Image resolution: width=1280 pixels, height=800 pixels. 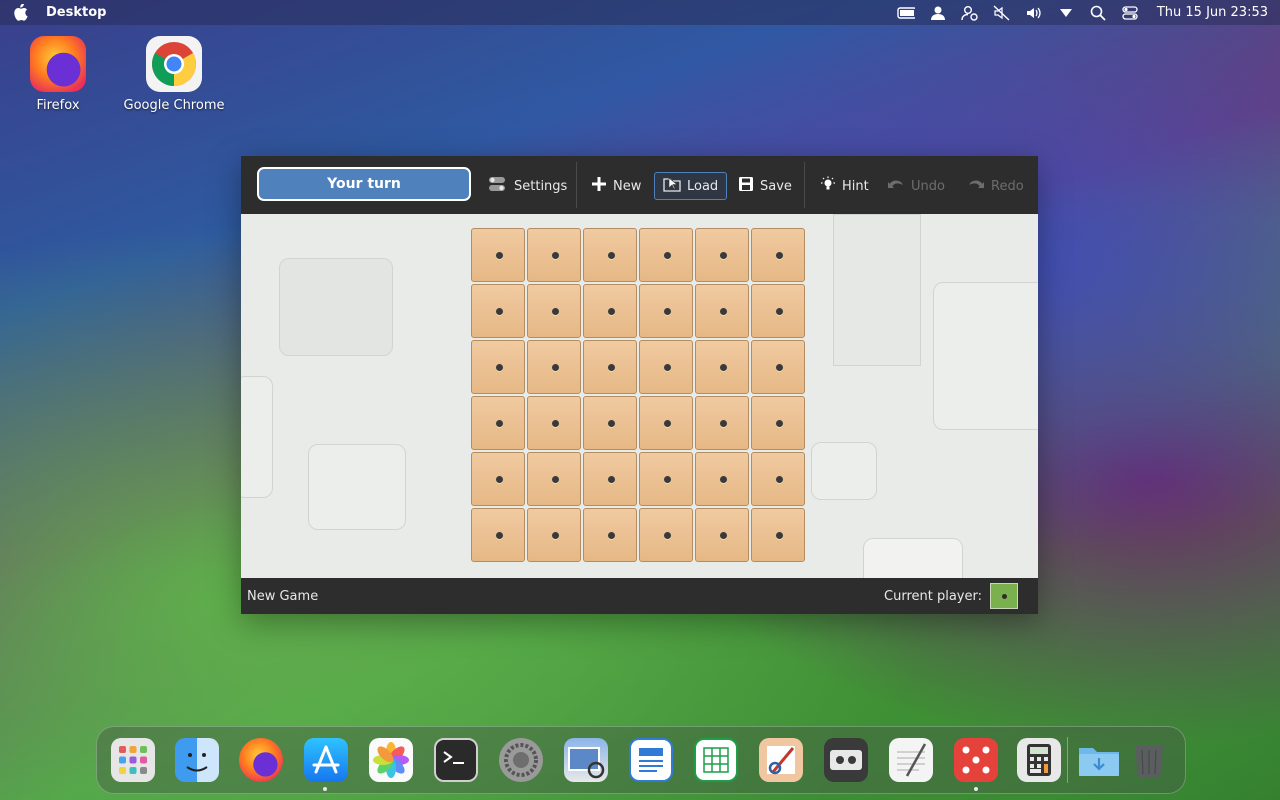 What do you see at coordinates (995, 186) in the screenshot?
I see `redo-button: Redo` at bounding box center [995, 186].